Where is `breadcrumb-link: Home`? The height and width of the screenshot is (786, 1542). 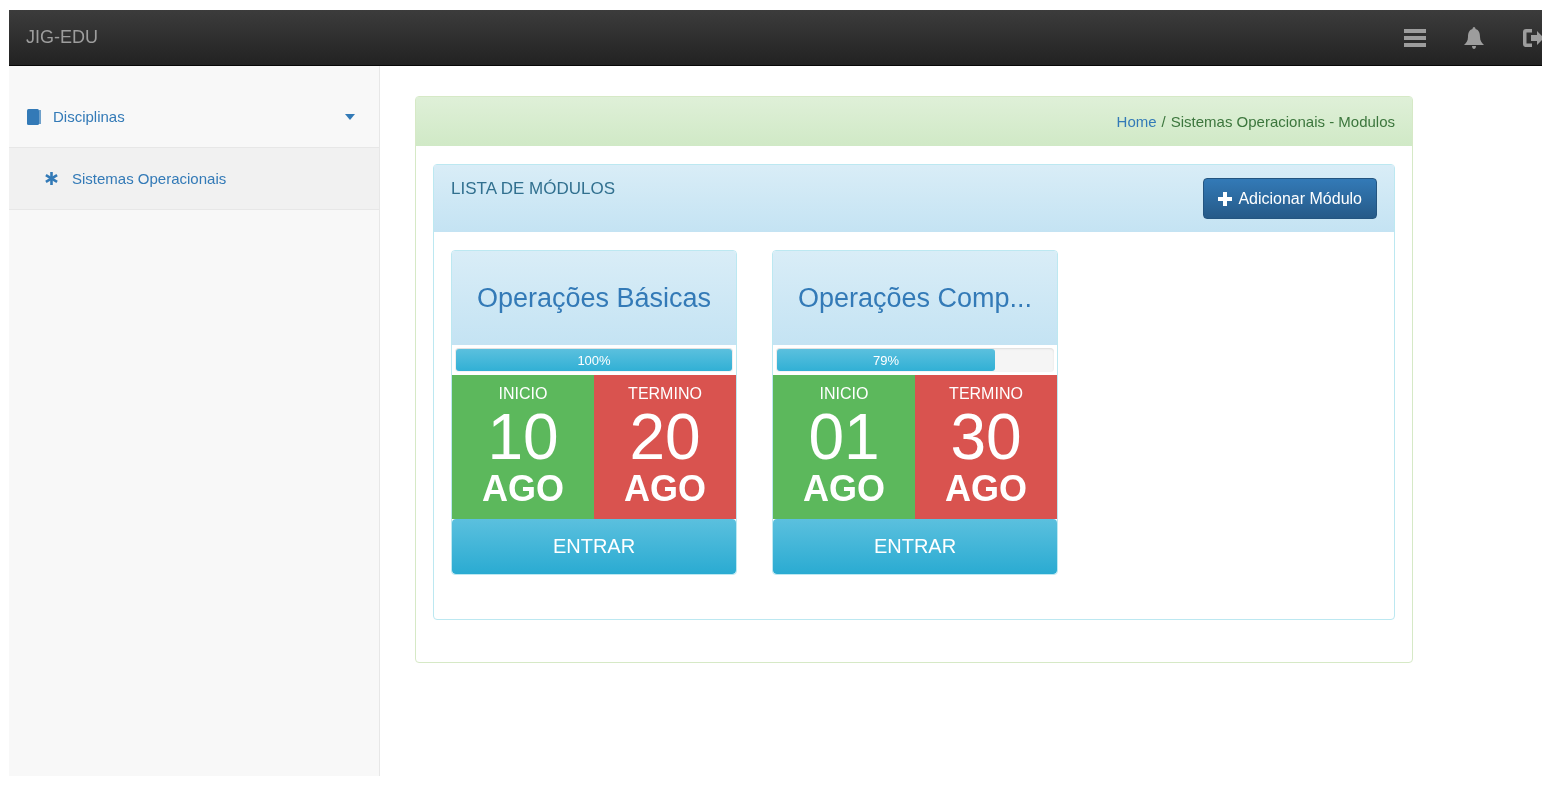
breadcrumb-link: Home is located at coordinates (1136, 121).